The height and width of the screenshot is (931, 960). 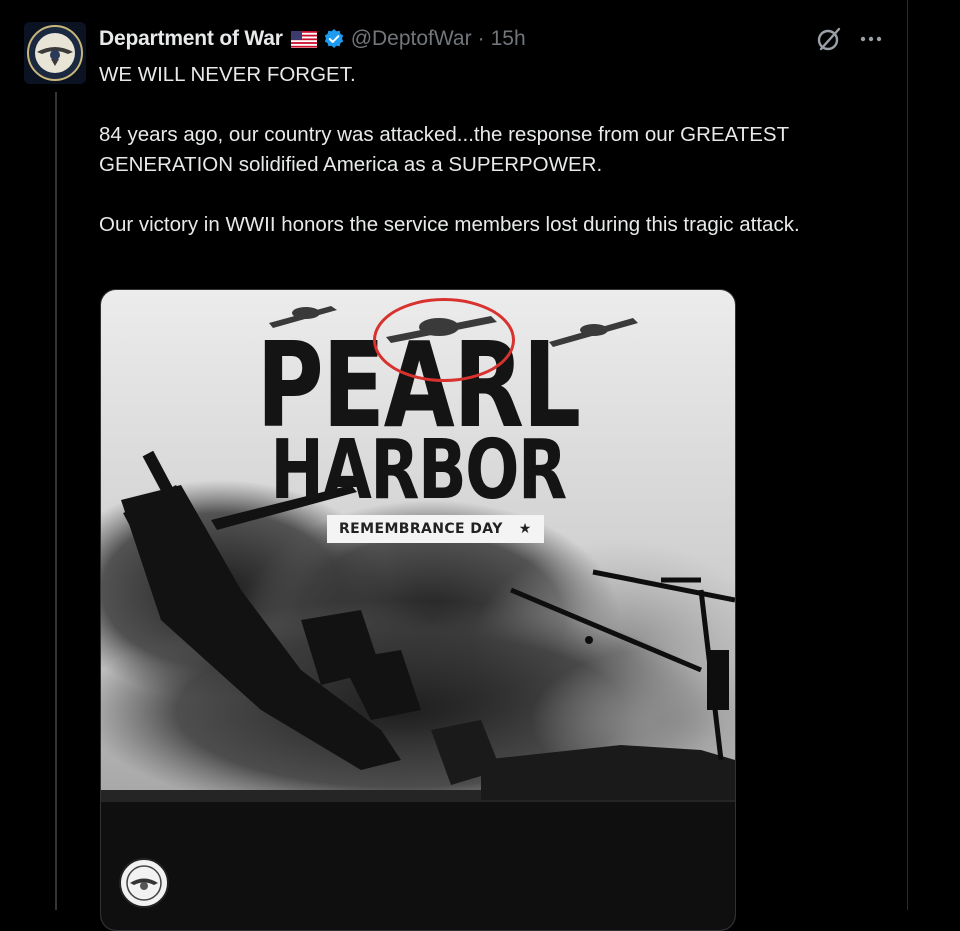 I want to click on us-flag-icon, so click(x=303, y=39).